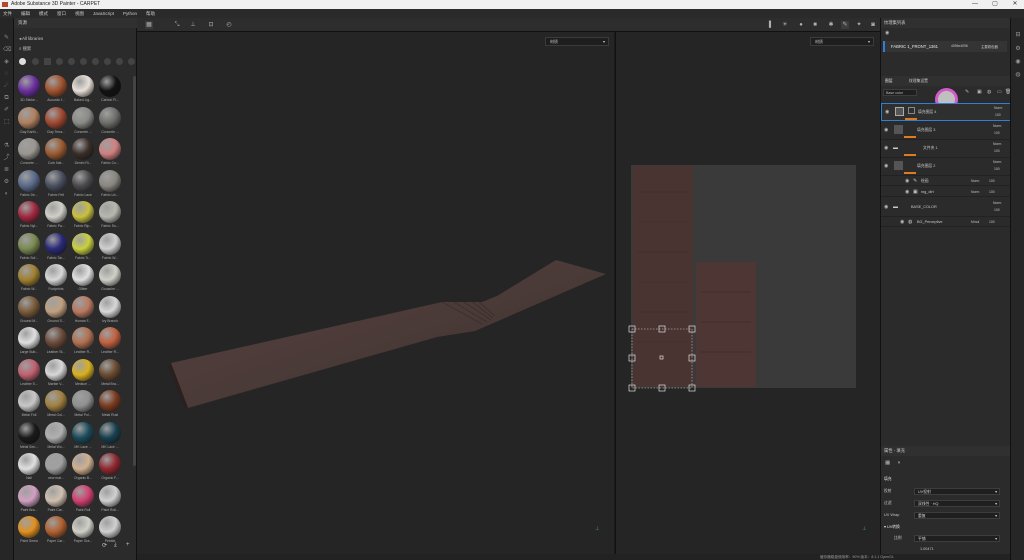 This screenshot has height=560, width=1024. I want to click on settings-icon: ⚙, so click(1018, 49).